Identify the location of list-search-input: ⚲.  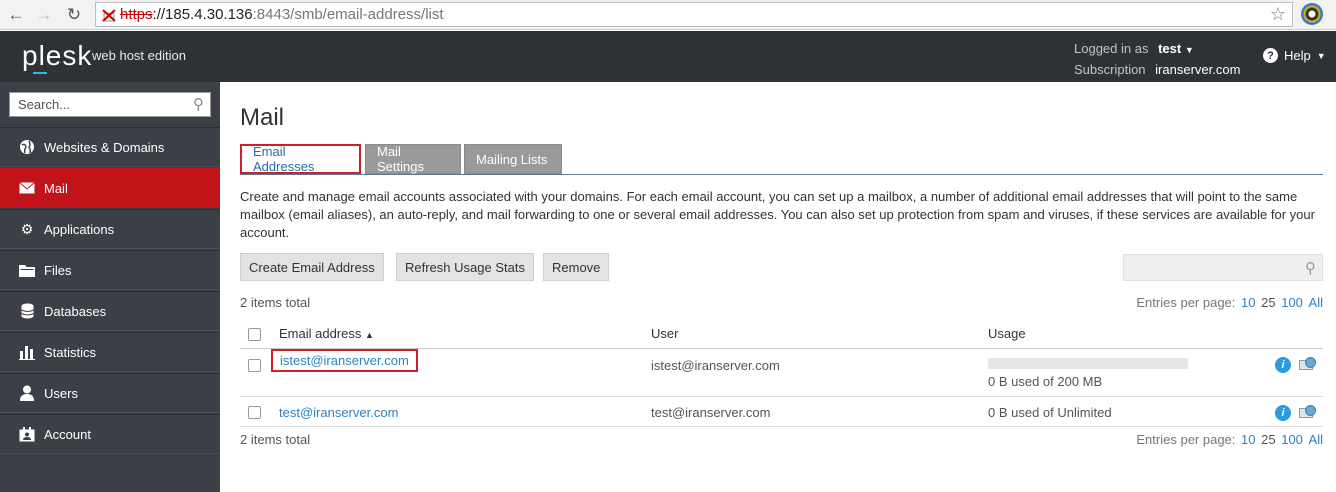
(1223, 267).